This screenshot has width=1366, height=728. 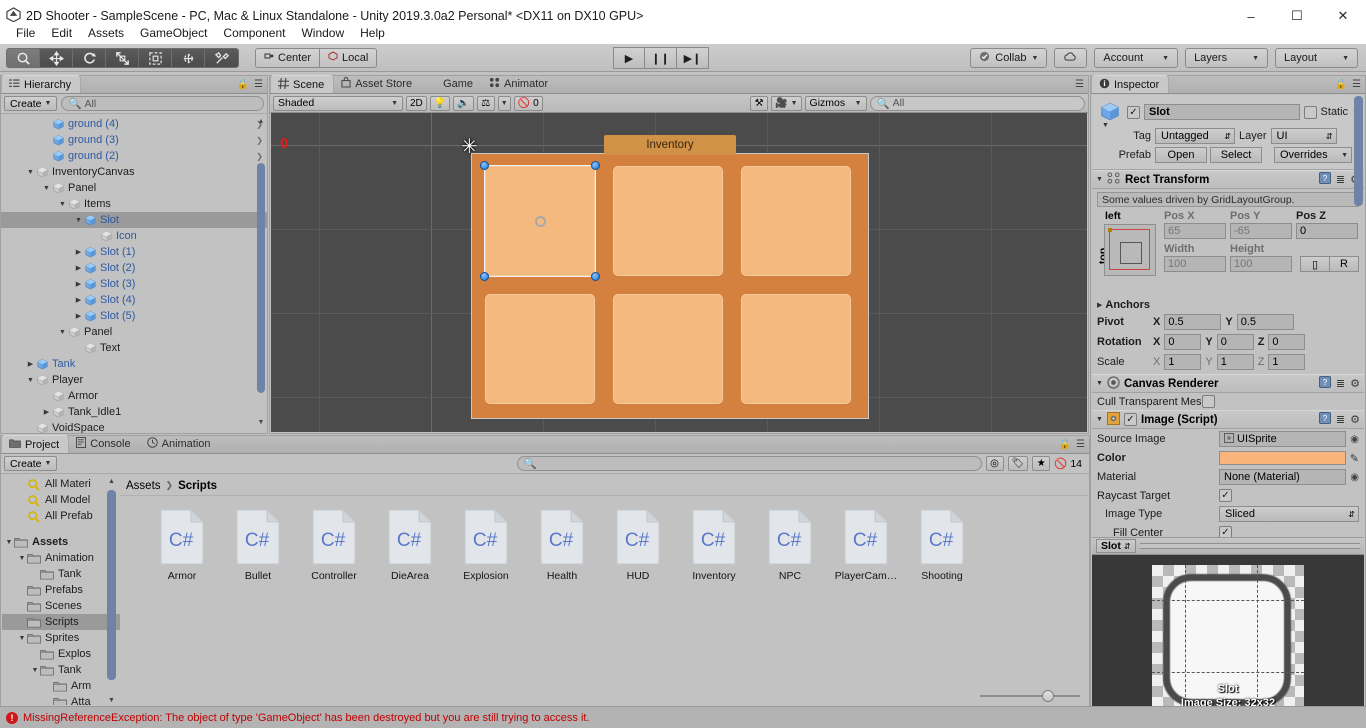 I want to click on project-search-input: 🔍, so click(x=749, y=463).